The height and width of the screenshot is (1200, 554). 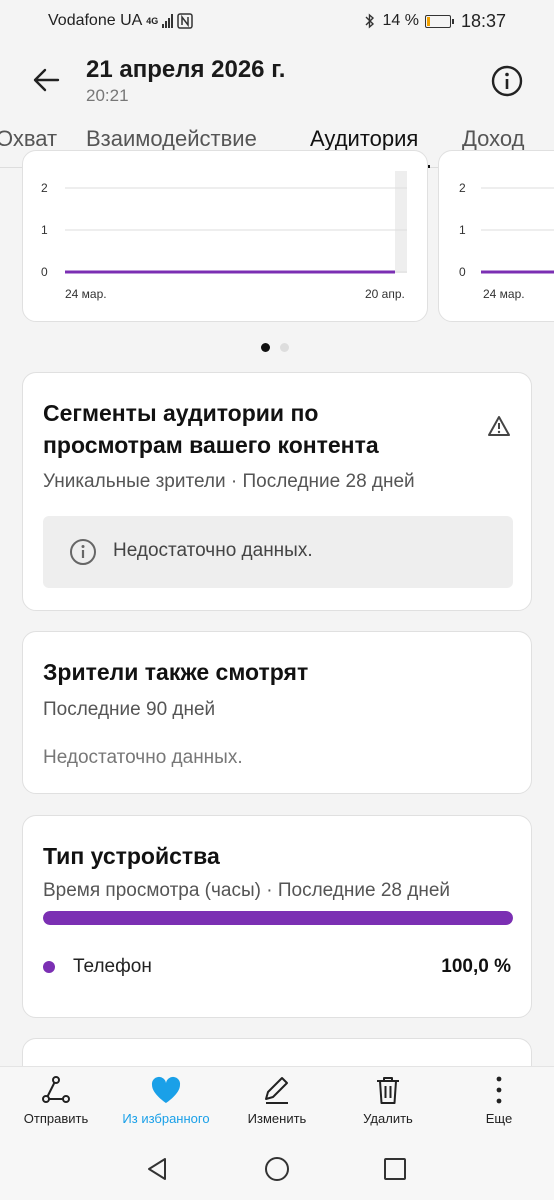 What do you see at coordinates (28, 139) in the screenshot?
I see `tab-reach: Охват` at bounding box center [28, 139].